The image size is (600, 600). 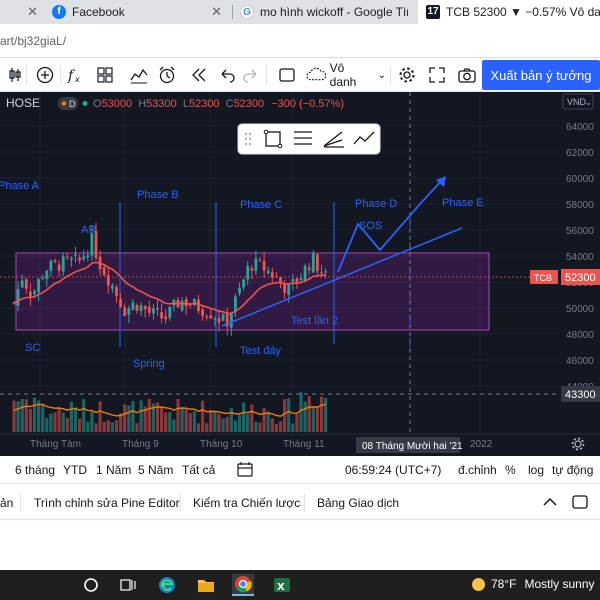 I want to click on label-phase-c: Phase C, so click(x=261, y=205).